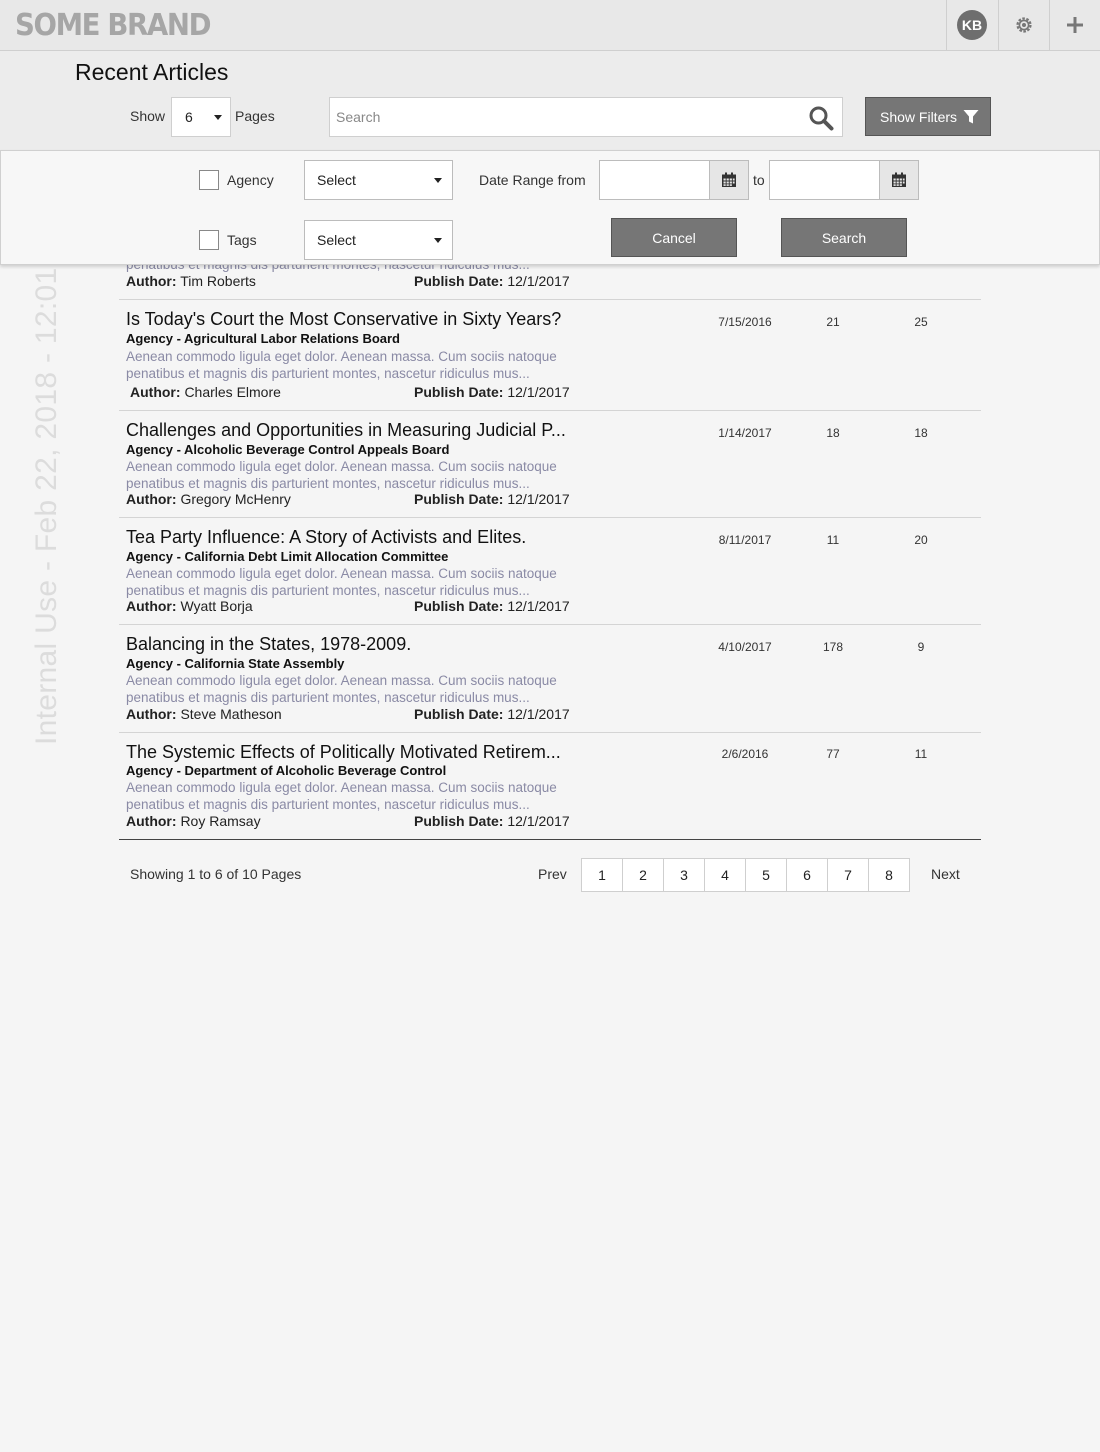  What do you see at coordinates (971, 116) in the screenshot?
I see `funnel-icon` at bounding box center [971, 116].